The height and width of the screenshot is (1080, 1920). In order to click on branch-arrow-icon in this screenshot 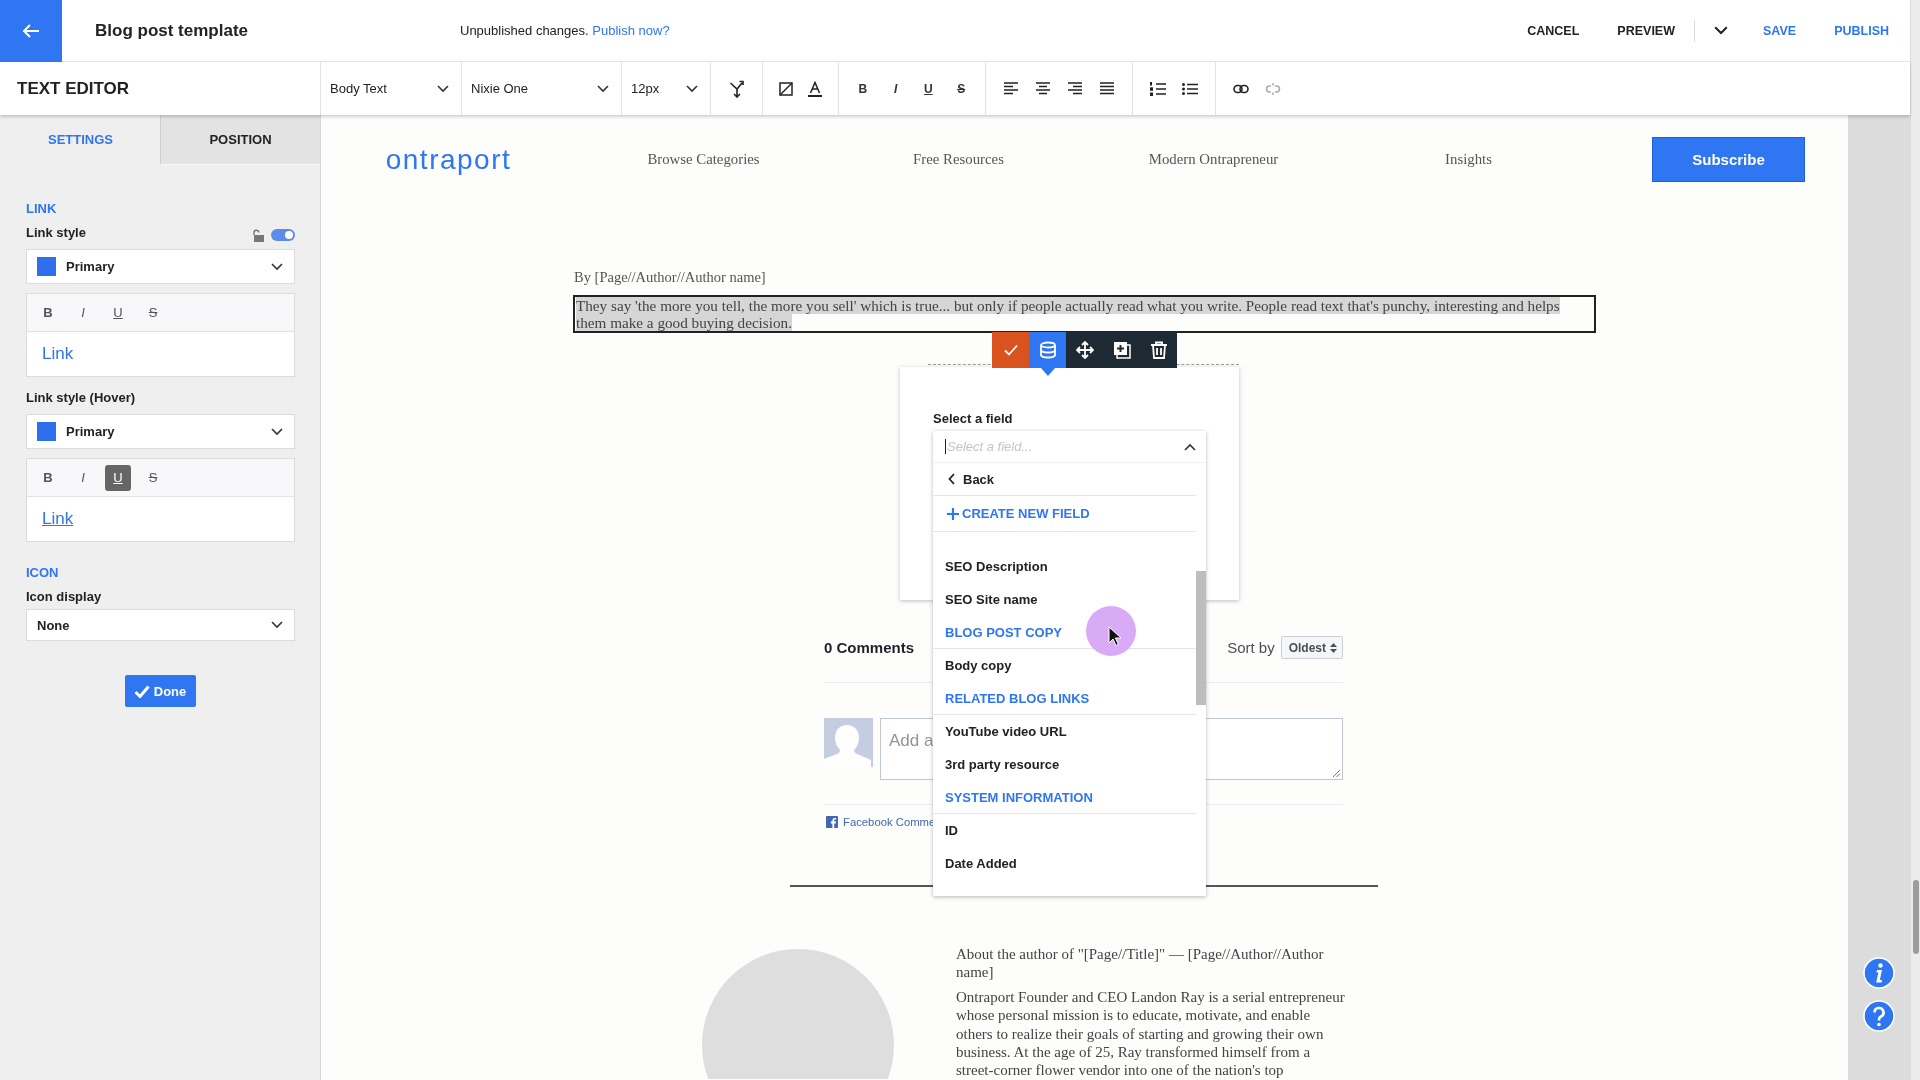, I will do `click(736, 88)`.